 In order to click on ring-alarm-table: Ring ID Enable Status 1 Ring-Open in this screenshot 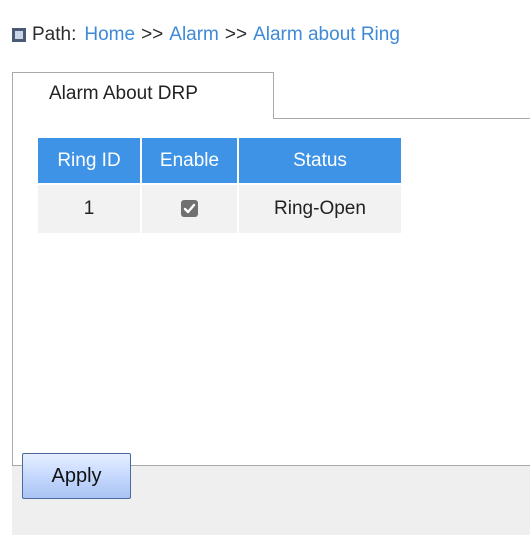, I will do `click(219, 185)`.